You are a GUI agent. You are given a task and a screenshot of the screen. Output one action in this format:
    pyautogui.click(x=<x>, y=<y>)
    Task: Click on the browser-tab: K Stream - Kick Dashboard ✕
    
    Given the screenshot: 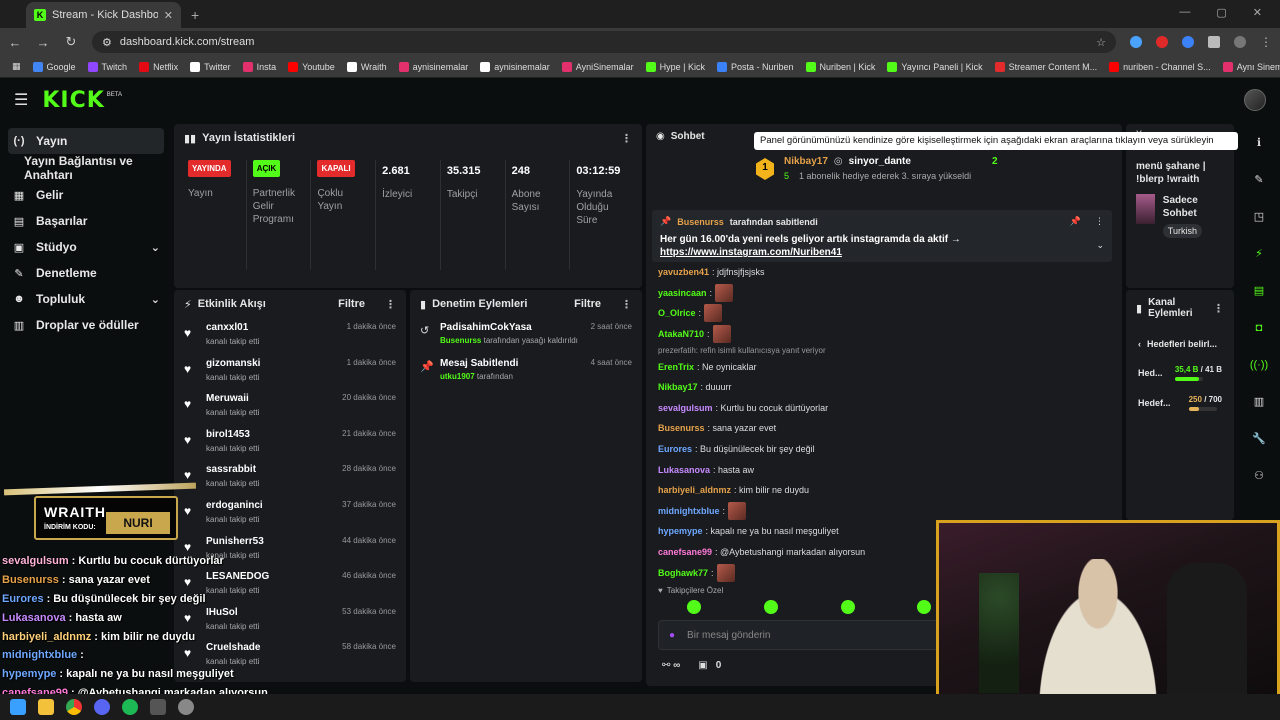 What is the action you would take?
    pyautogui.click(x=103, y=15)
    